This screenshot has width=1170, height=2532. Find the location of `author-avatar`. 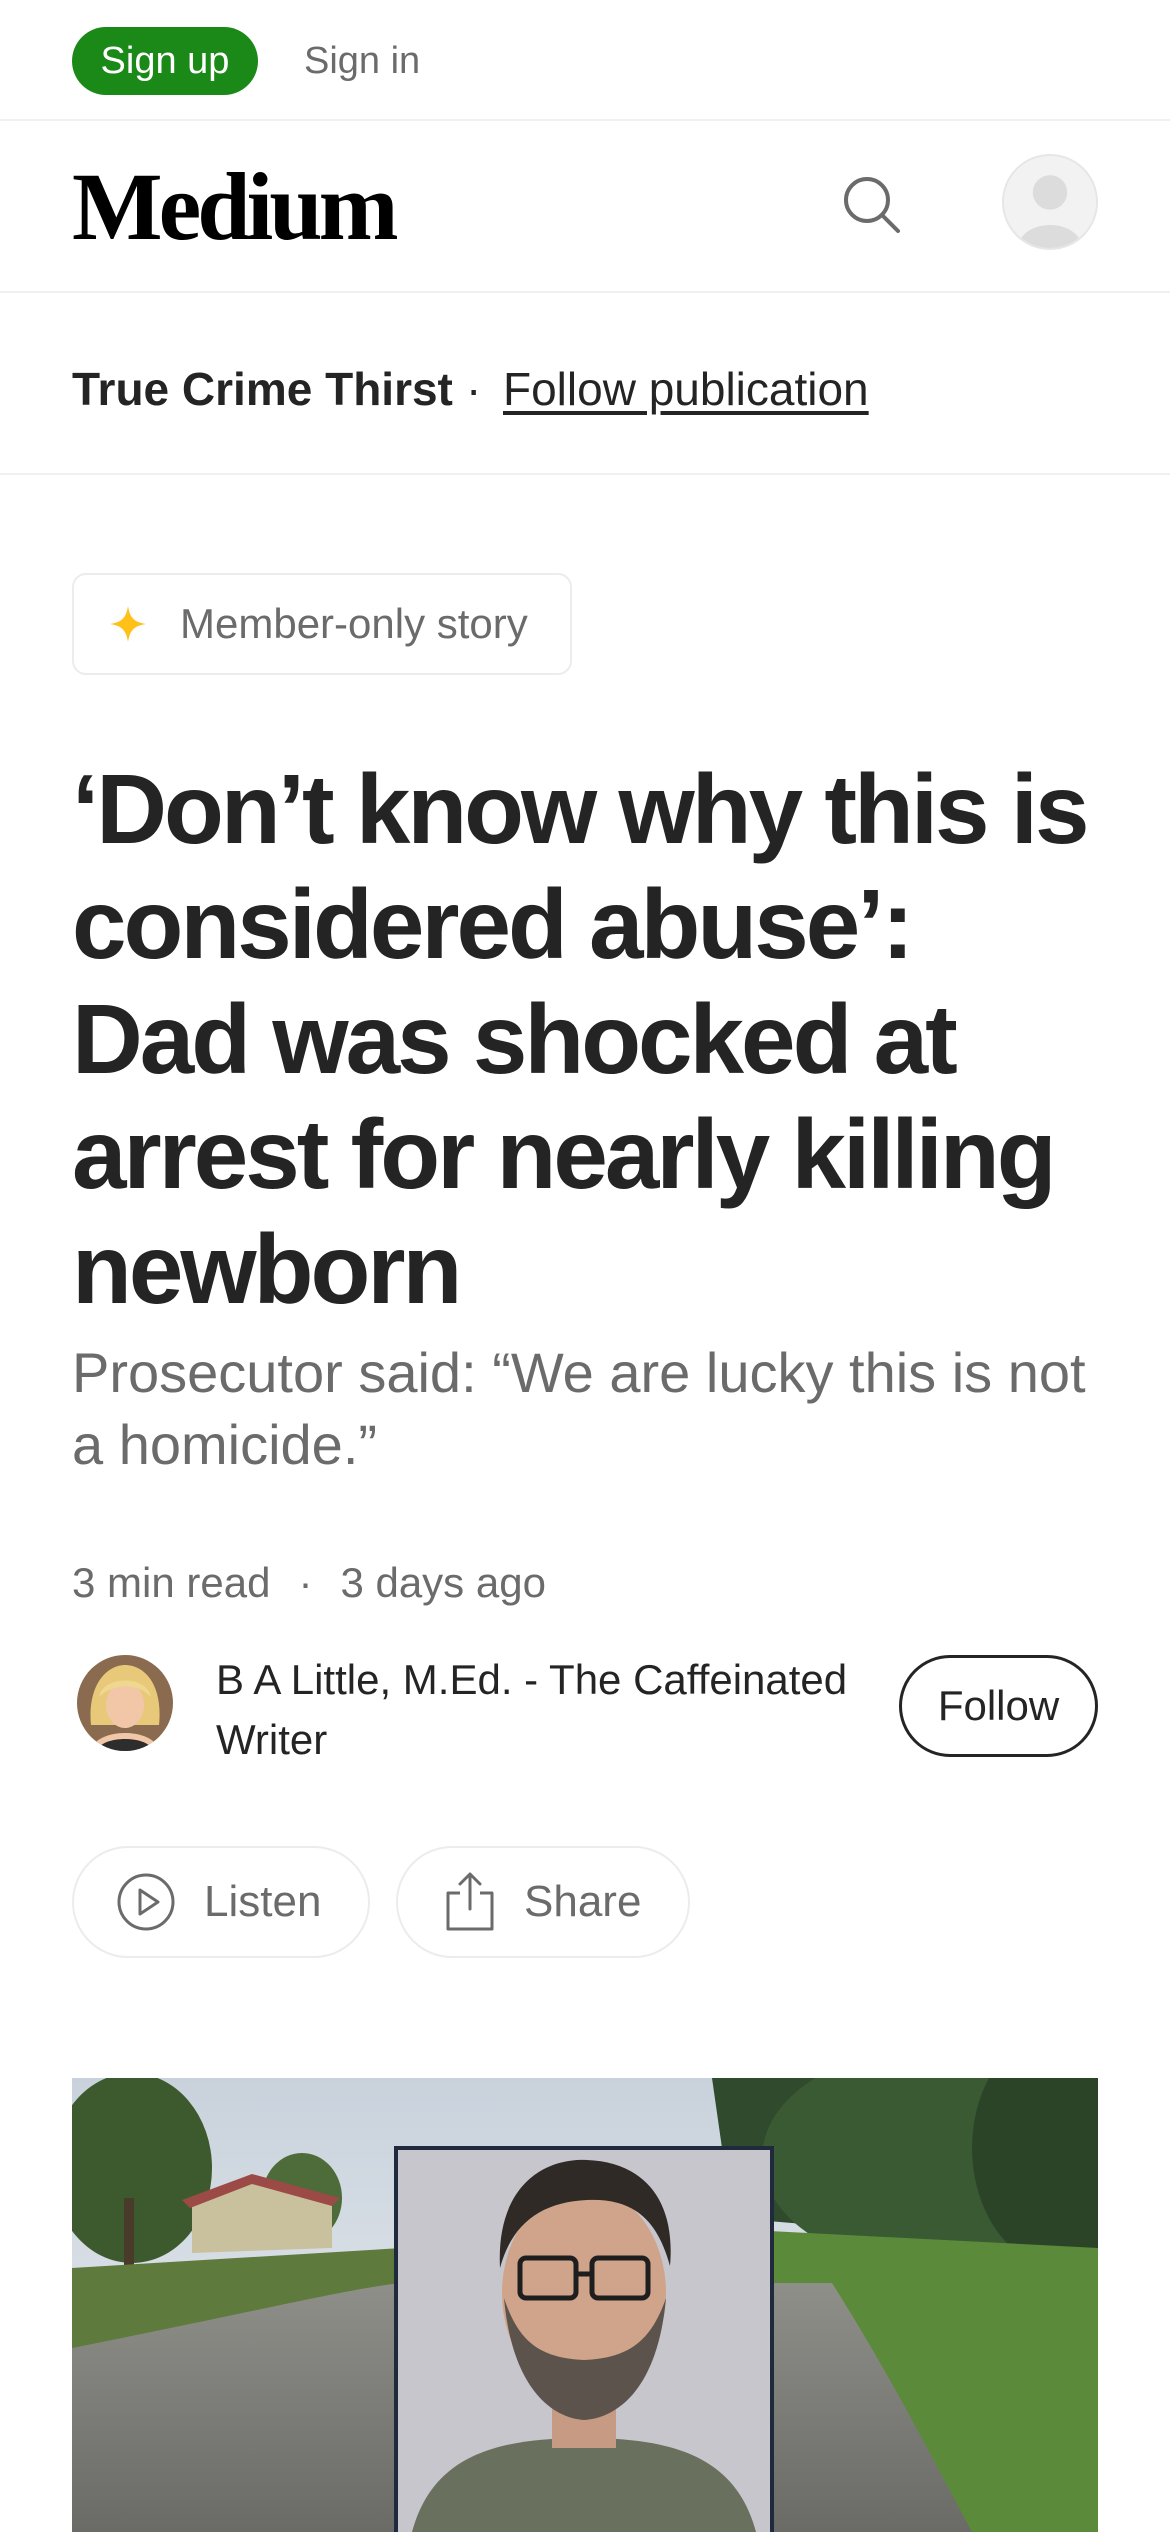

author-avatar is located at coordinates (125, 1703).